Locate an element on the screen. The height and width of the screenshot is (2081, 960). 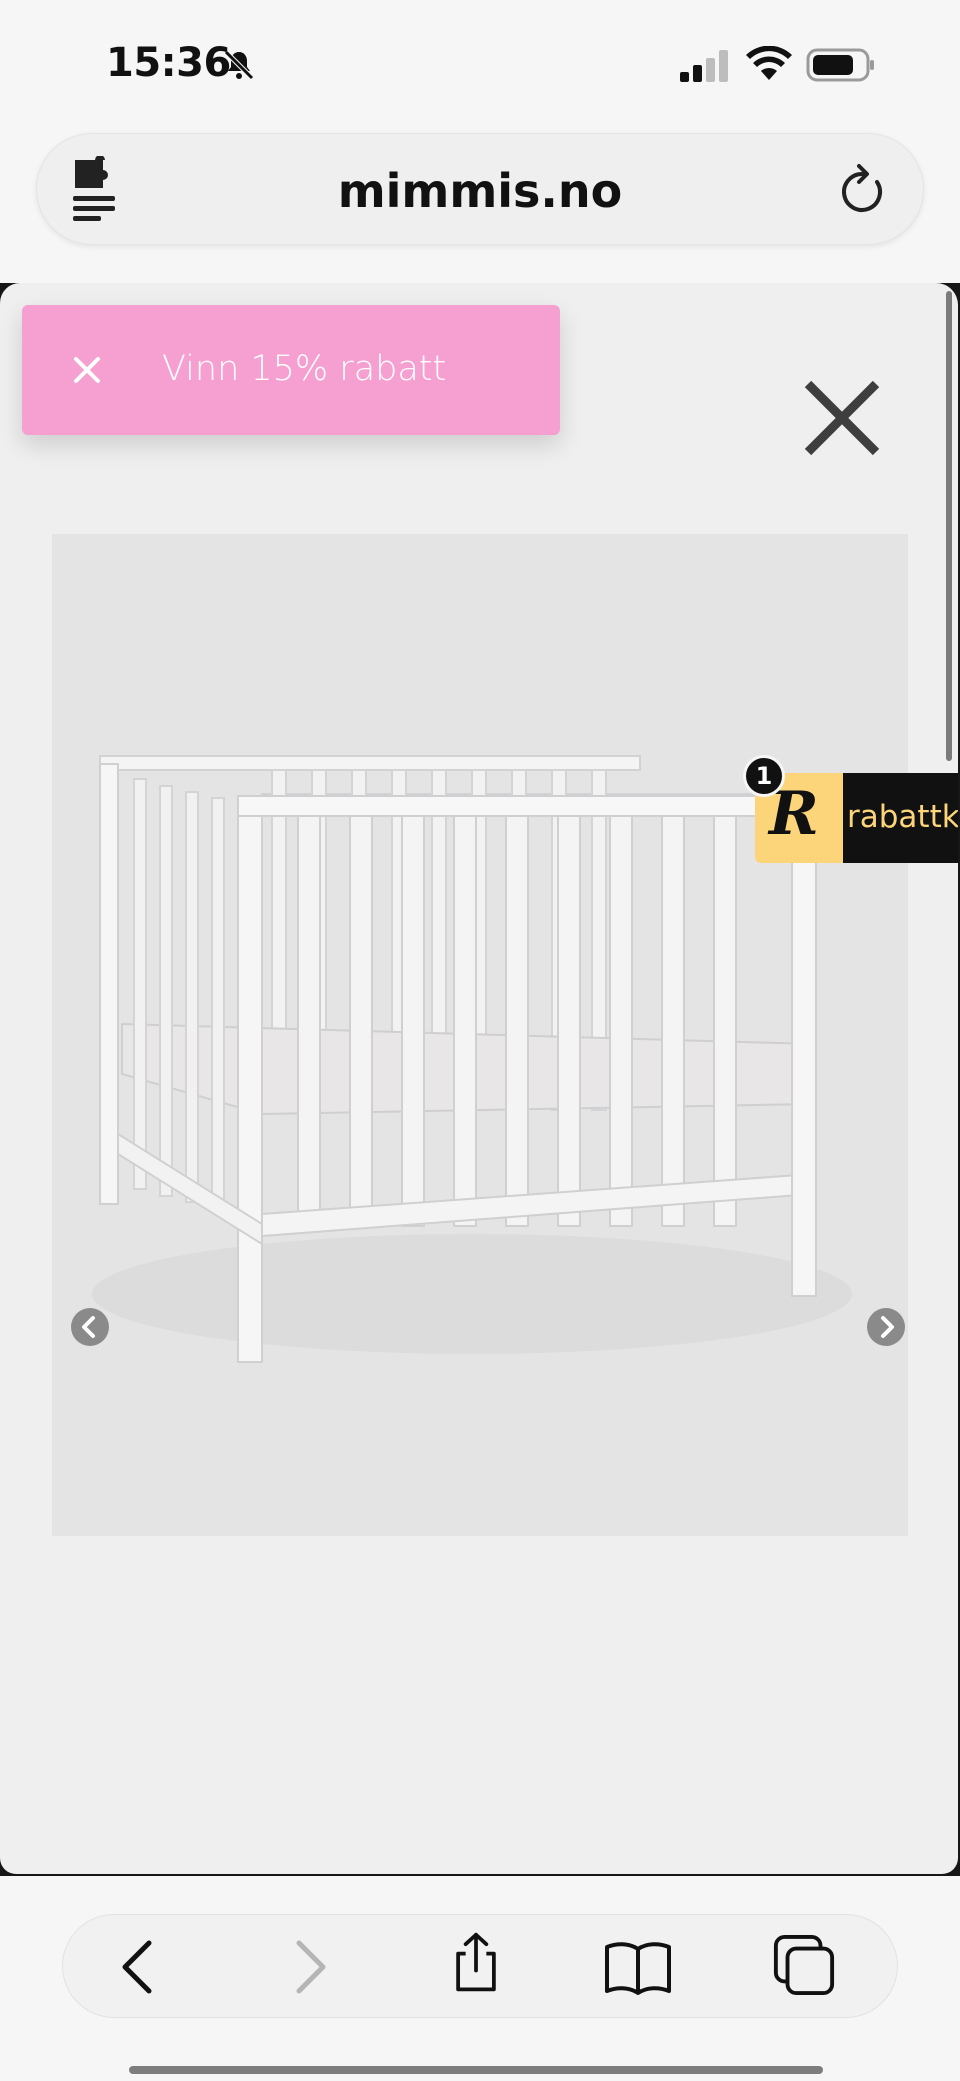
rabattkod-label: rabattkod is located at coordinates (902, 817).